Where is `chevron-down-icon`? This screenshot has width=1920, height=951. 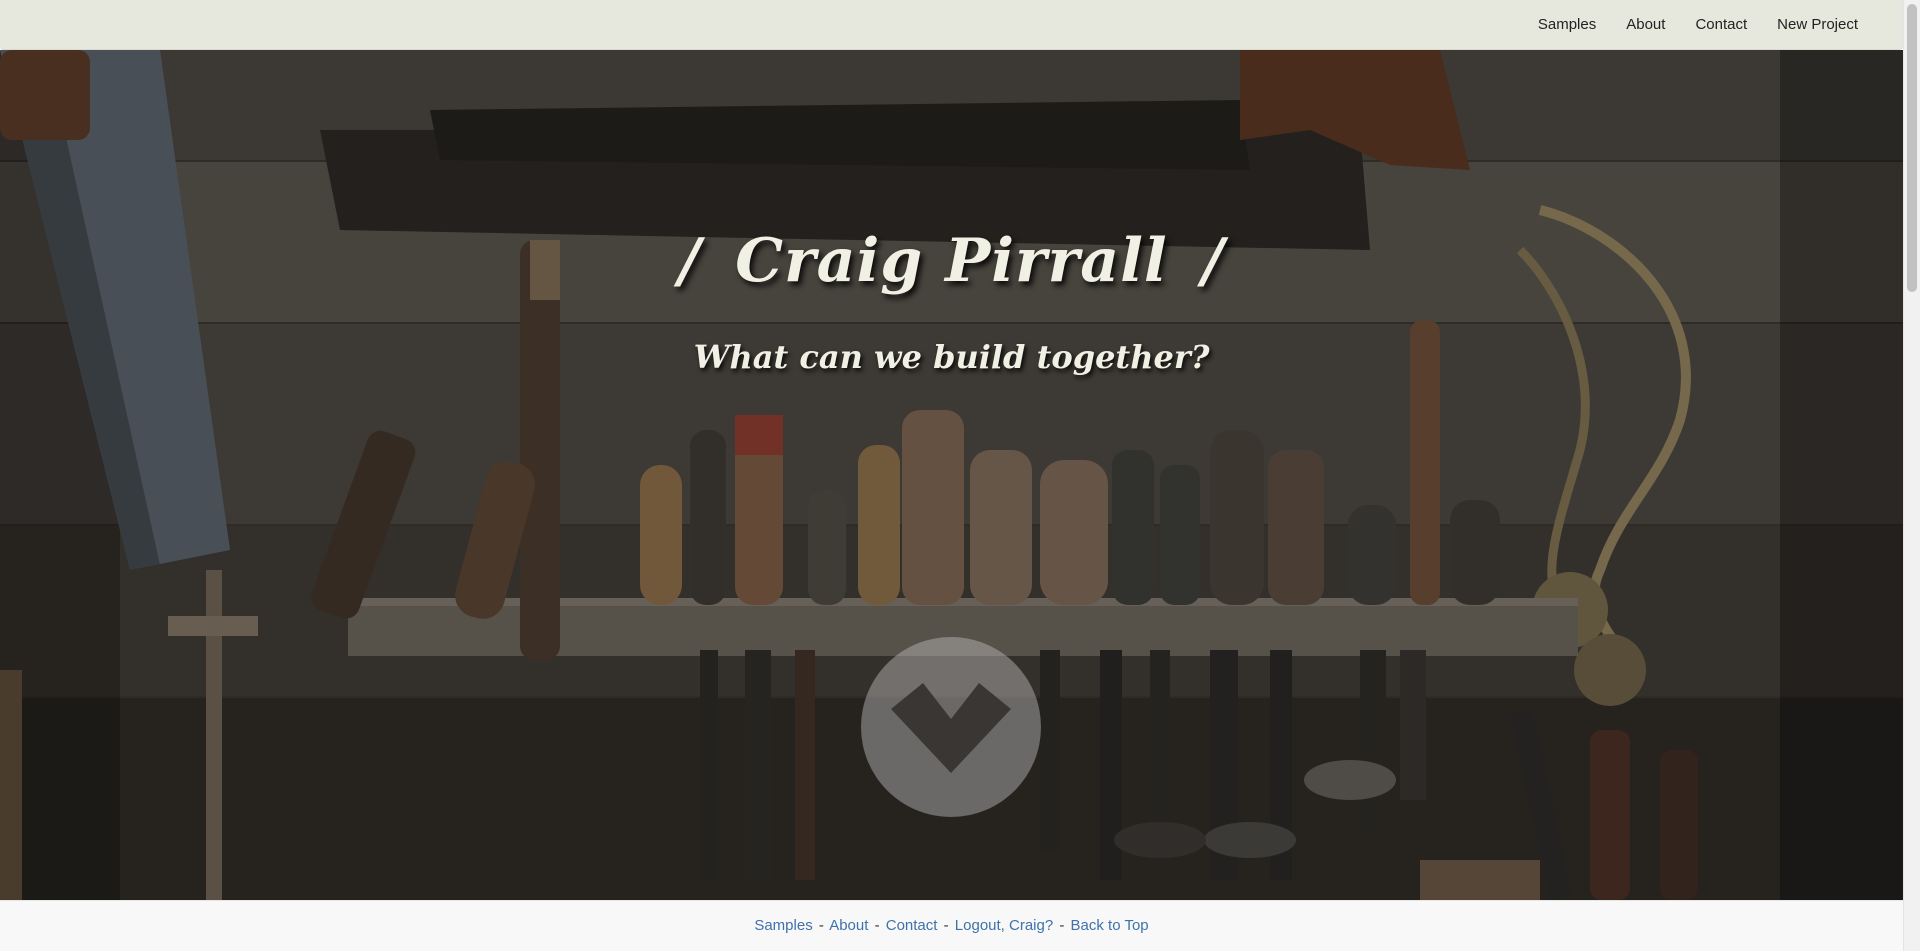 chevron-down-icon is located at coordinates (951, 728).